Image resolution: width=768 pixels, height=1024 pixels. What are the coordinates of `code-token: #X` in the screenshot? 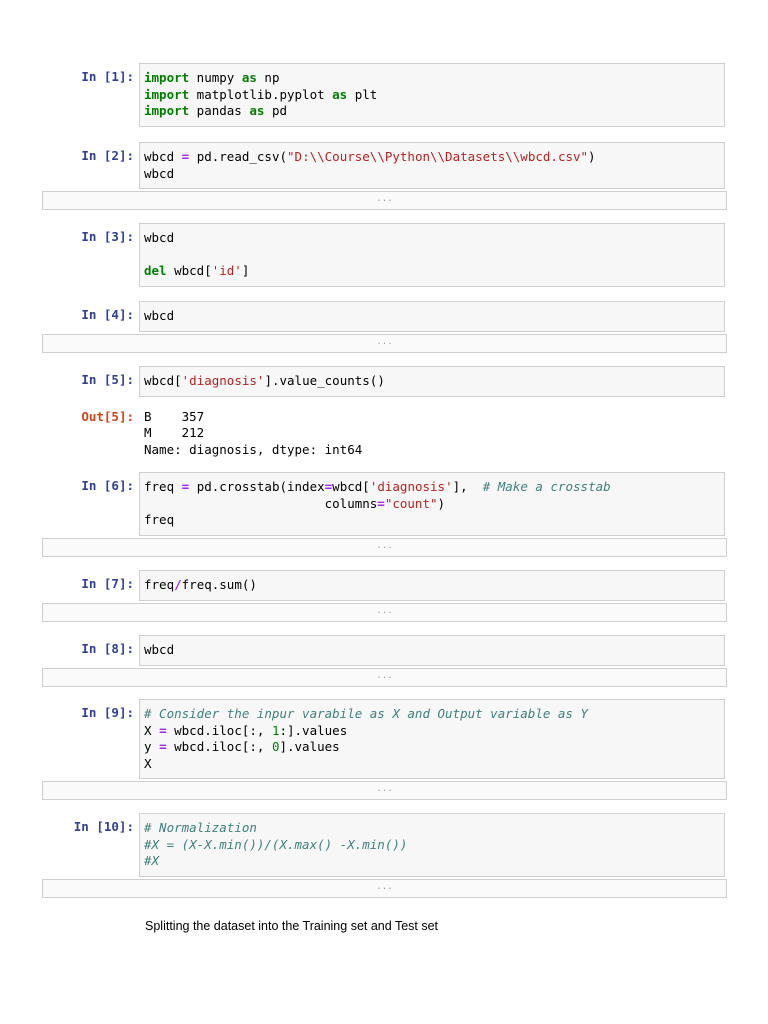 It's located at (152, 860).